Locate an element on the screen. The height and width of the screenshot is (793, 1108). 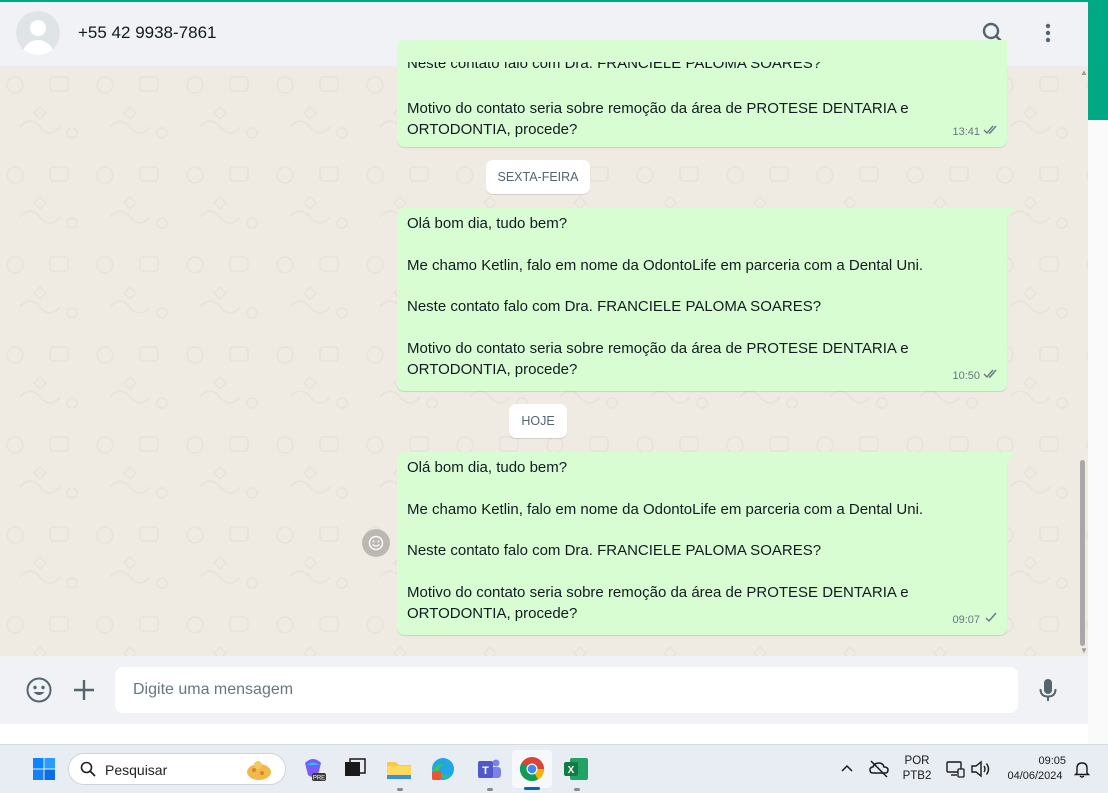
message-time: 09:07 is located at coordinates (966, 620).